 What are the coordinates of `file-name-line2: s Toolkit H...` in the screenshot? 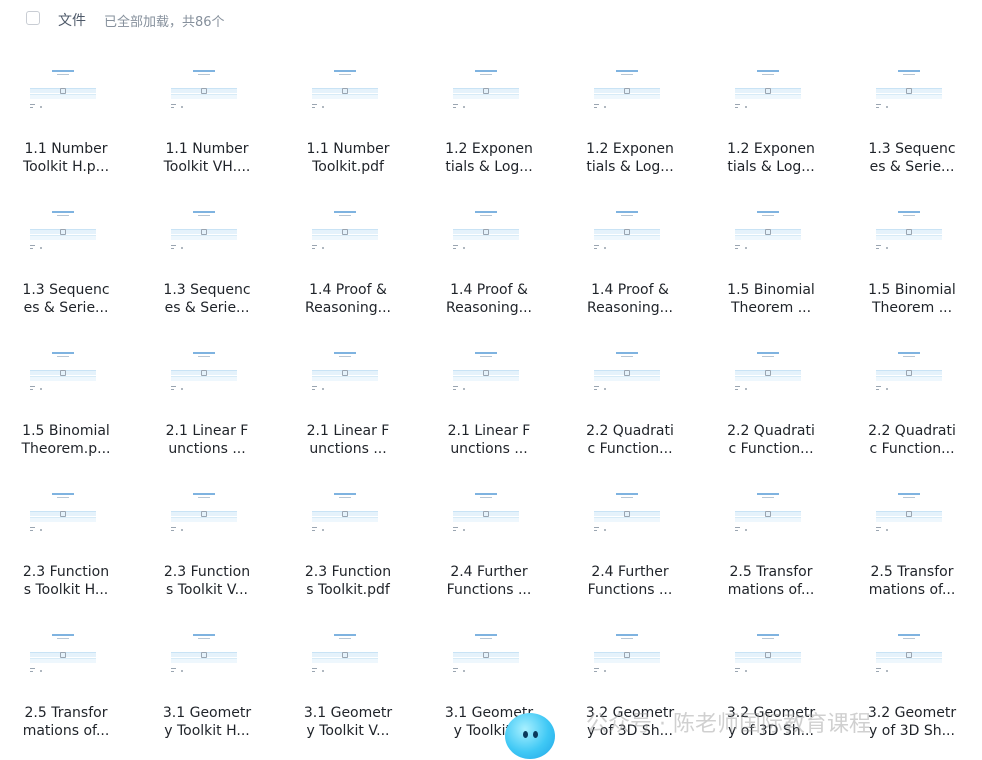 It's located at (66, 590).